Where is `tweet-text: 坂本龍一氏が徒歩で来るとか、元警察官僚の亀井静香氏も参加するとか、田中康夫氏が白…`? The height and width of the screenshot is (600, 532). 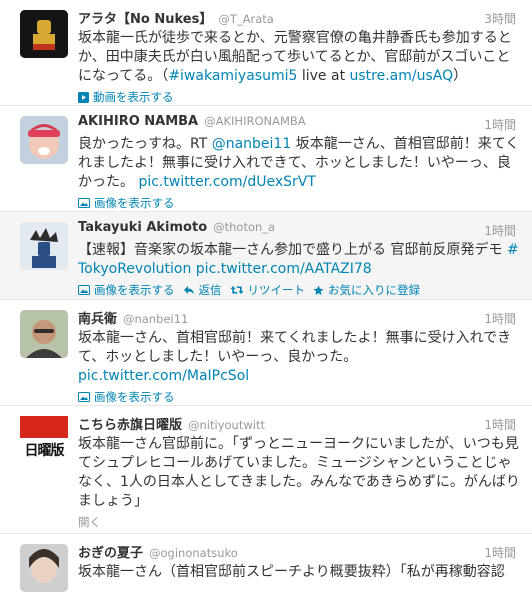 tweet-text: 坂本龍一氏が徒歩で来るとか、元警察官僚の亀井静香氏も参加するとか、田中康夫氏が白… is located at coordinates (295, 57).